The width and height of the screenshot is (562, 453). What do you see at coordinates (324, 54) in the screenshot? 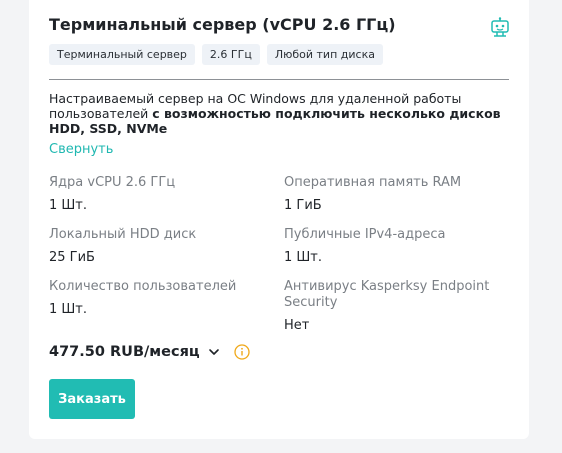
I see `tag-disk-type: Любой тип диска` at bounding box center [324, 54].